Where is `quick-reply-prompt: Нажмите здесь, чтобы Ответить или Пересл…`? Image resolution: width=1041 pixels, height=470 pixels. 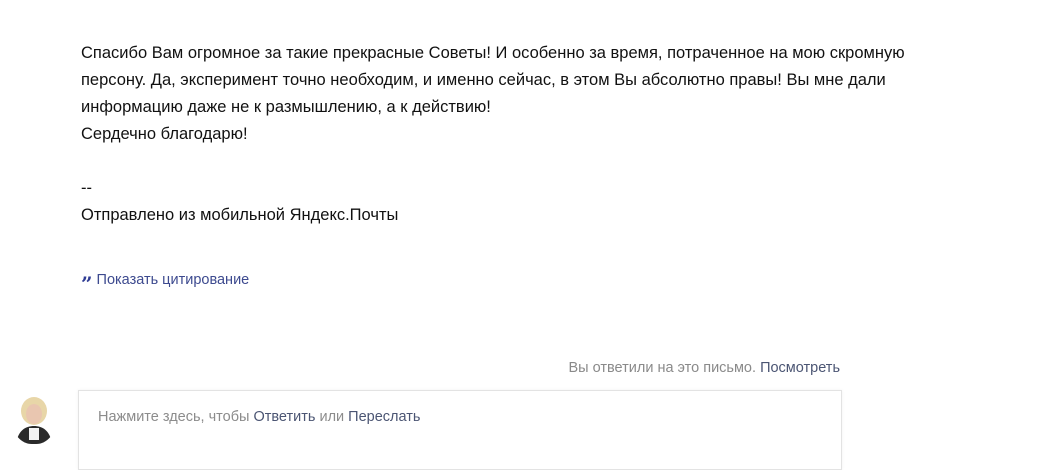 quick-reply-prompt: Нажмите здесь, чтобы Ответить или Пересл… is located at coordinates (259, 417).